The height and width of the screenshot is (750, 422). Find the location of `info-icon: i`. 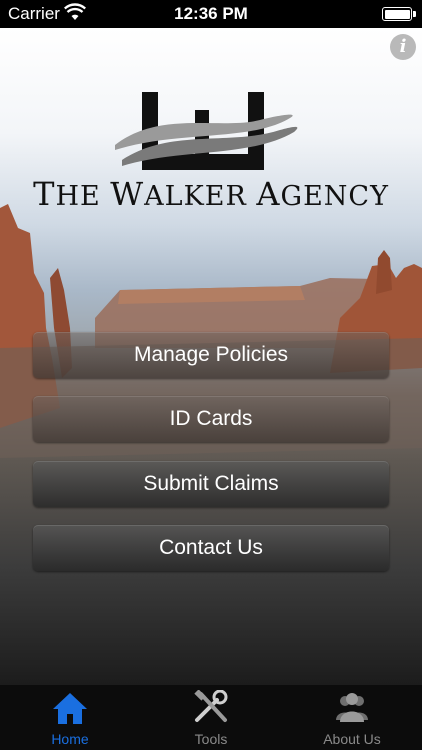

info-icon: i is located at coordinates (403, 47).